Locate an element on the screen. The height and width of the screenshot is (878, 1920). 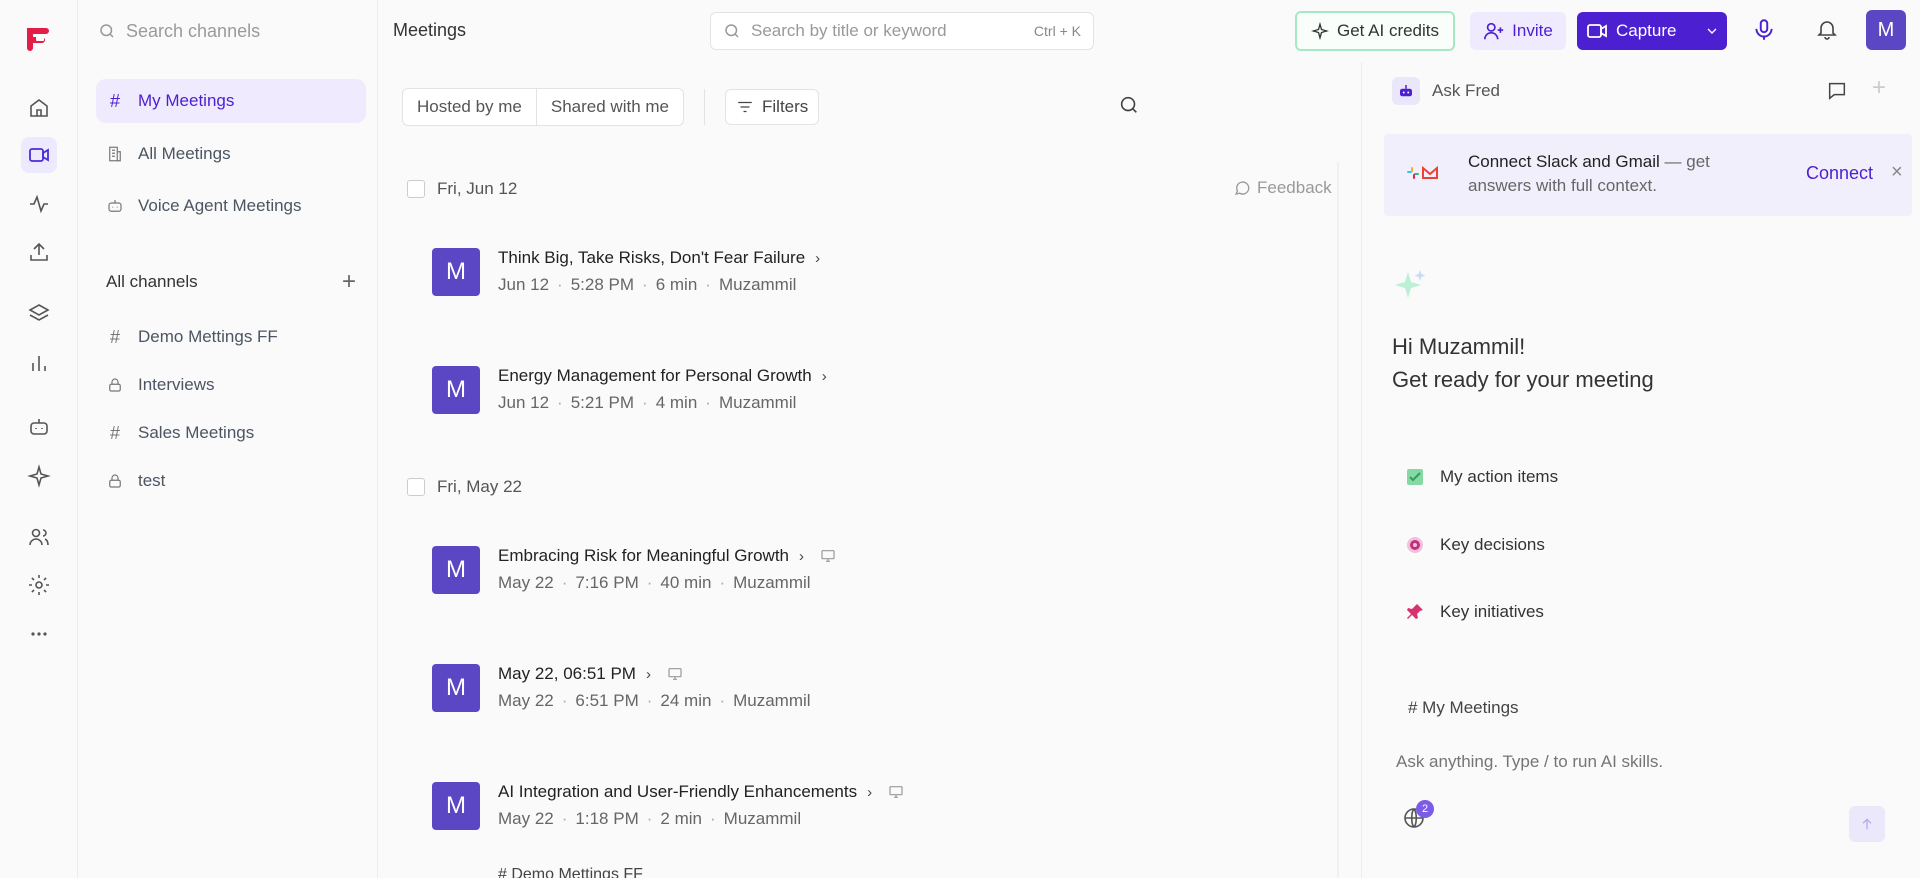
ask-fred-input is located at coordinates (1636, 762).